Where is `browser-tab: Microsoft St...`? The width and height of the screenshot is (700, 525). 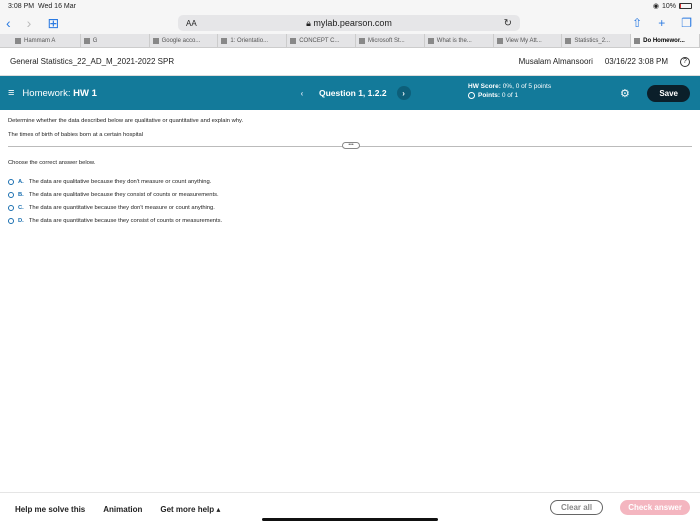 browser-tab: Microsoft St... is located at coordinates (390, 40).